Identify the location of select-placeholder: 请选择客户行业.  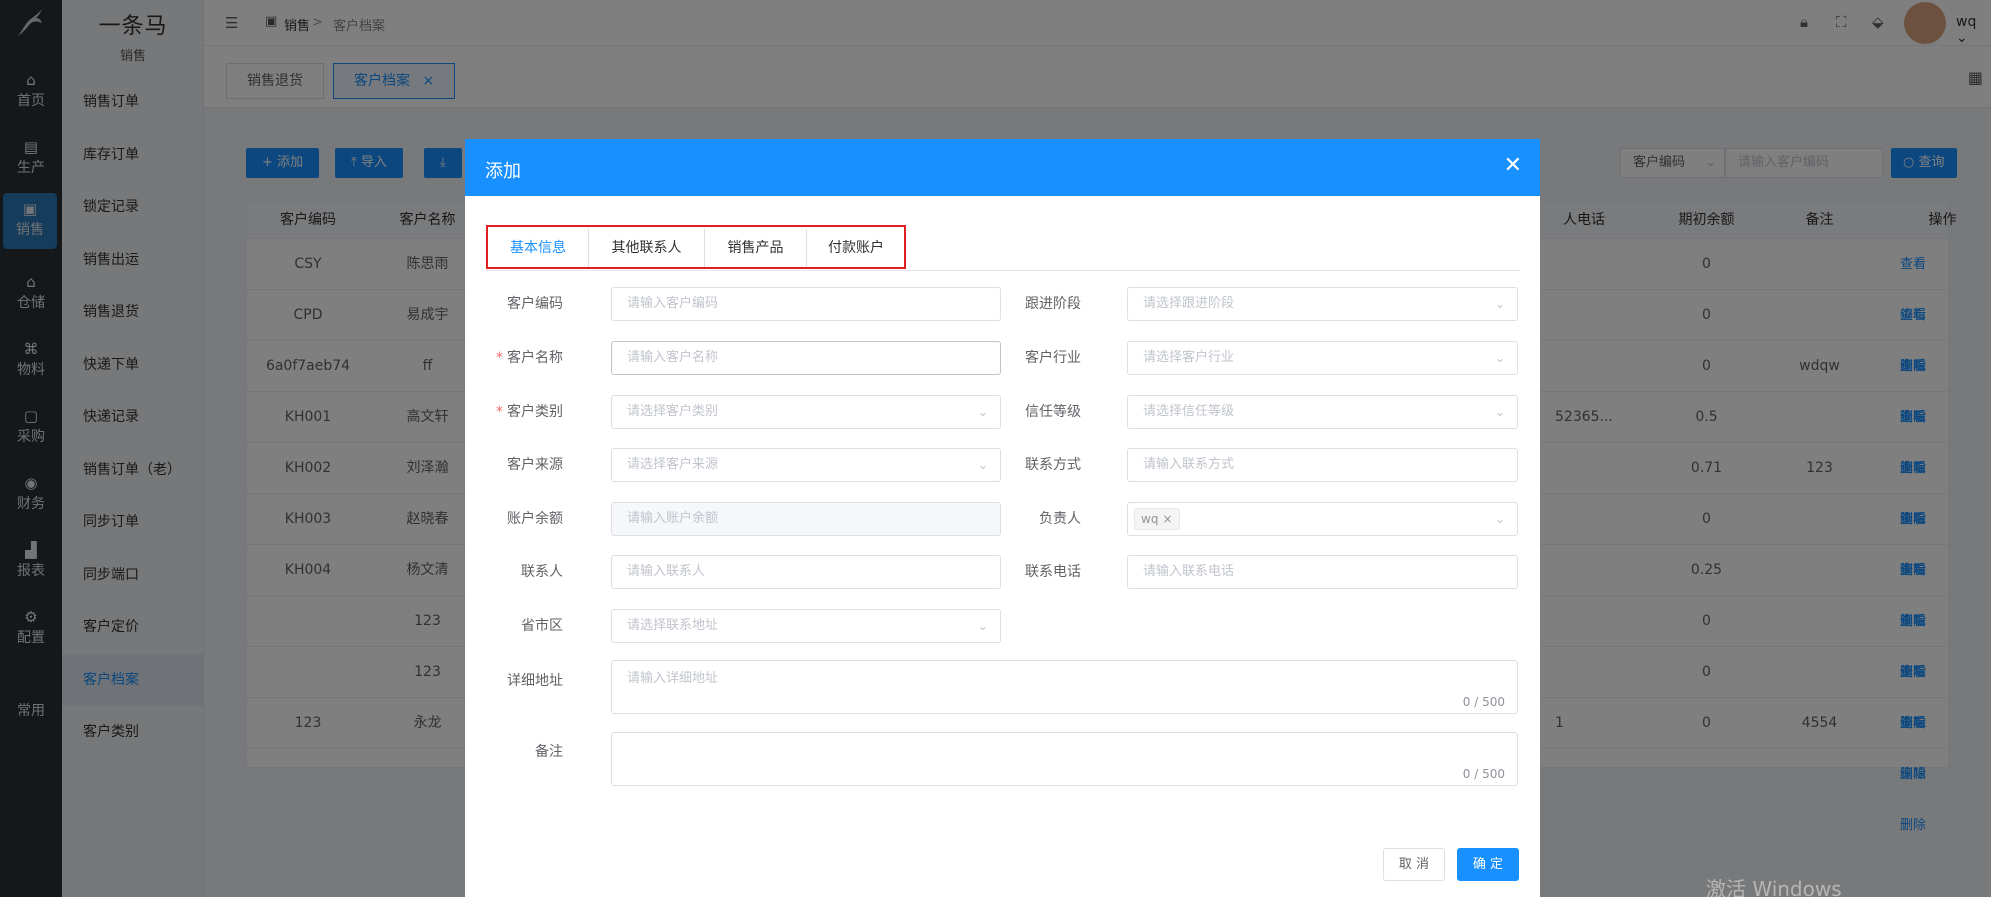
(1189, 357).